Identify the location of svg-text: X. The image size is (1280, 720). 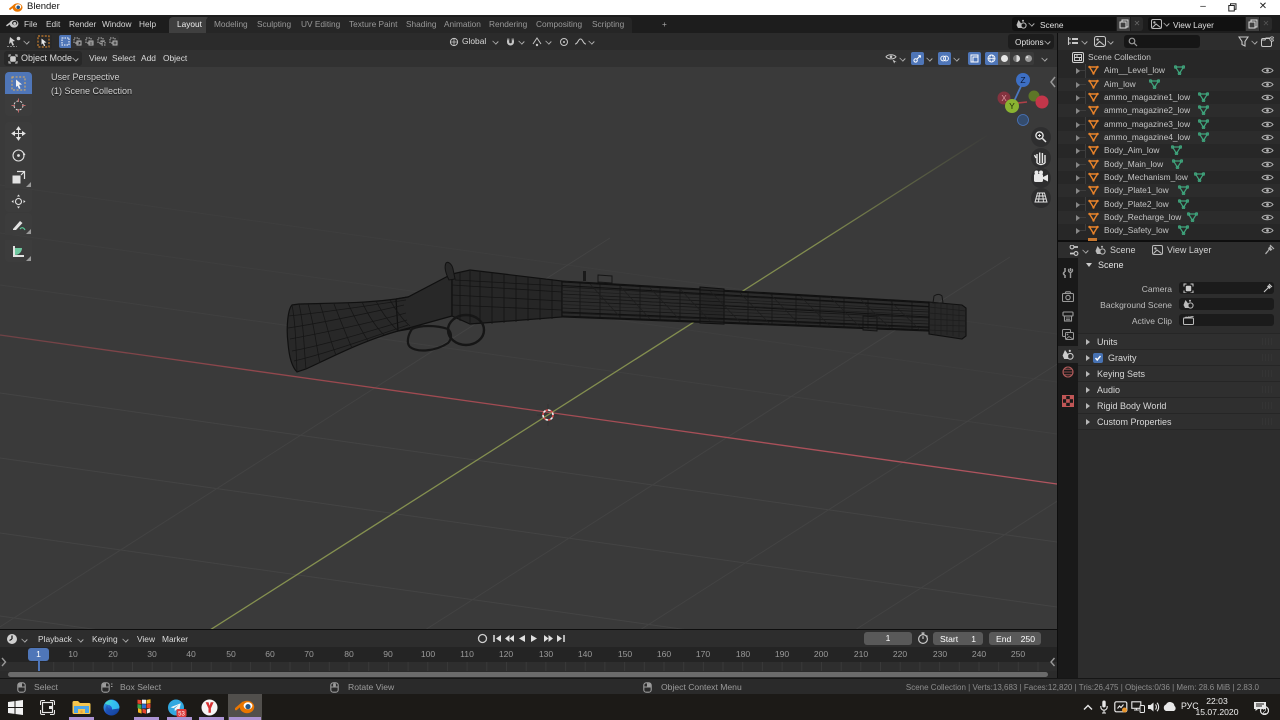
(1004, 98).